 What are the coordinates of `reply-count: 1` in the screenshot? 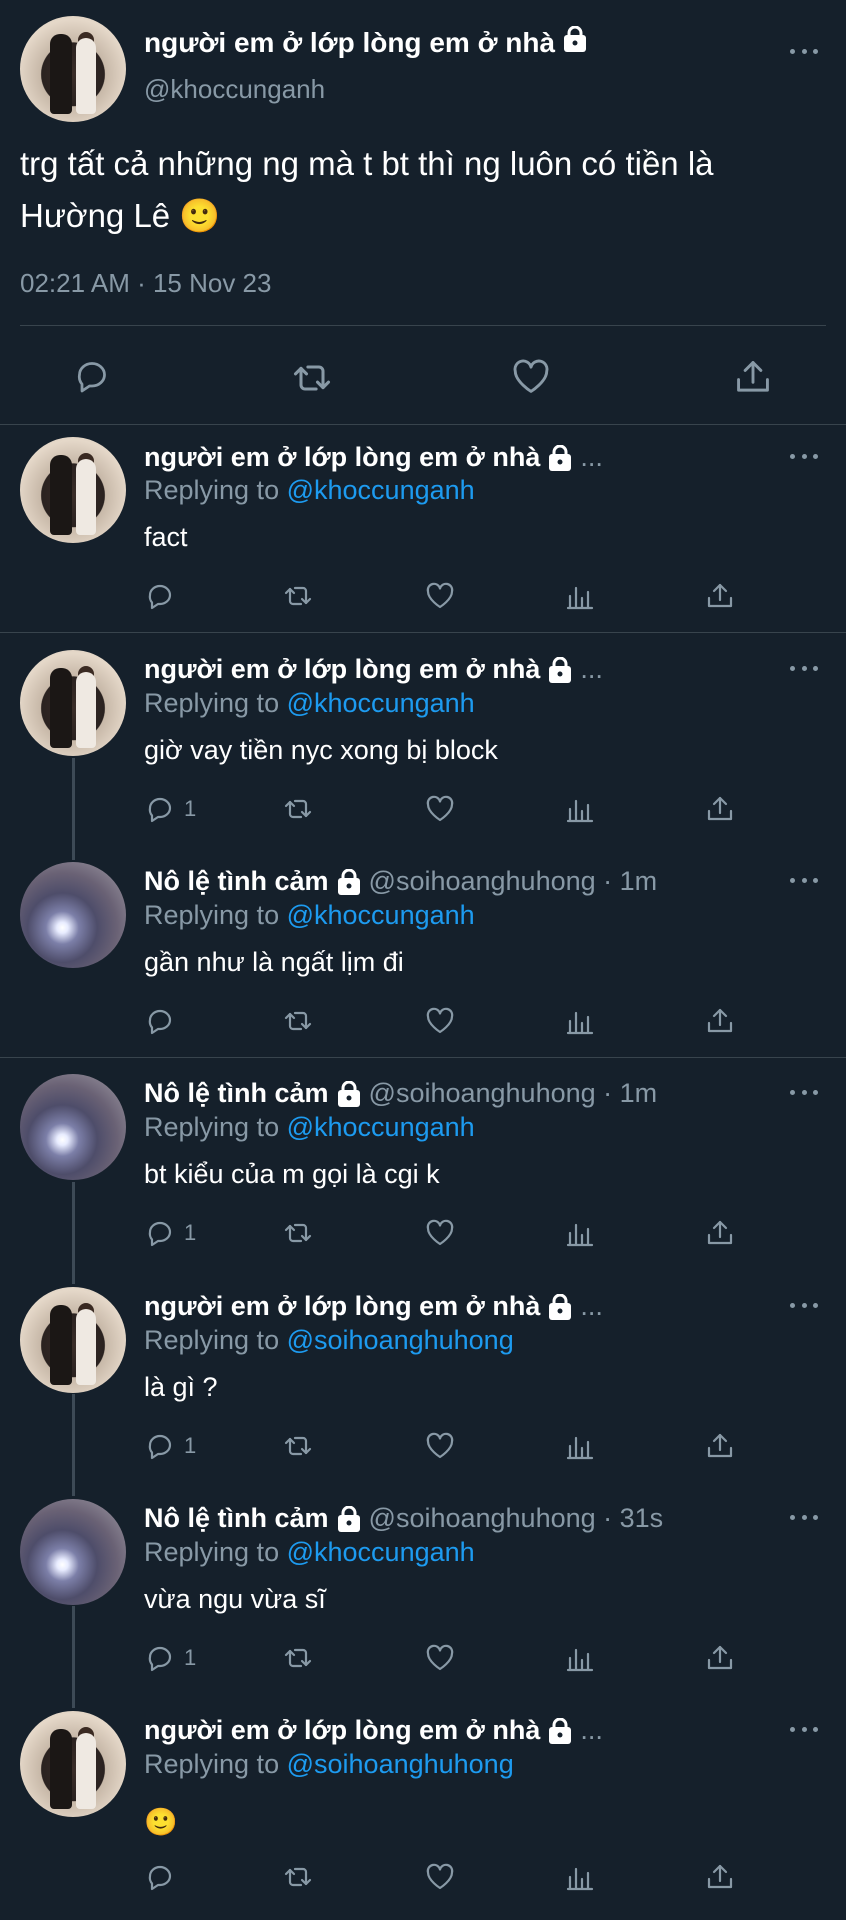 It's located at (190, 1445).